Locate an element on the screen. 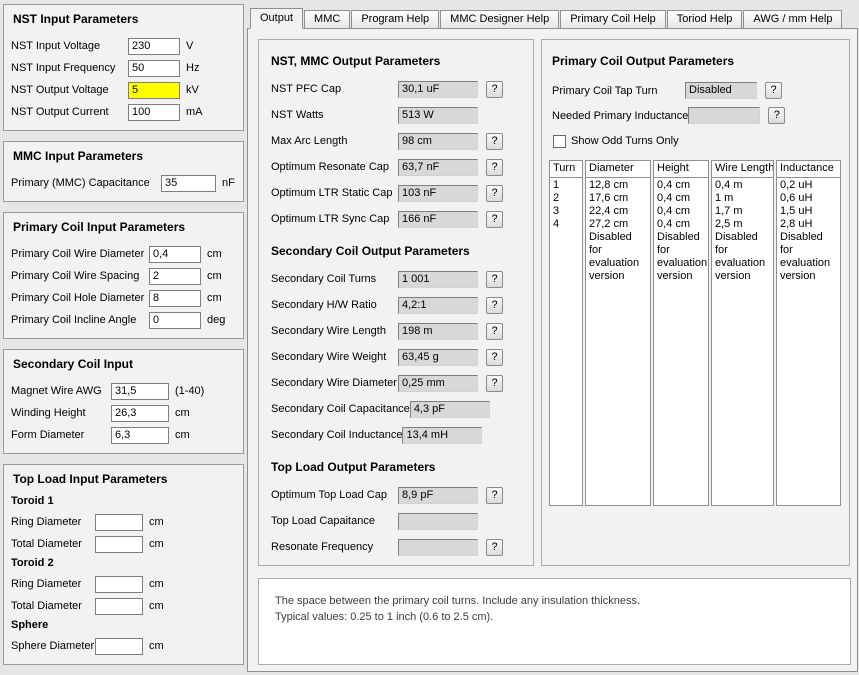 This screenshot has height=675, width=859. form-row: Winding Height cm is located at coordinates (123, 413).